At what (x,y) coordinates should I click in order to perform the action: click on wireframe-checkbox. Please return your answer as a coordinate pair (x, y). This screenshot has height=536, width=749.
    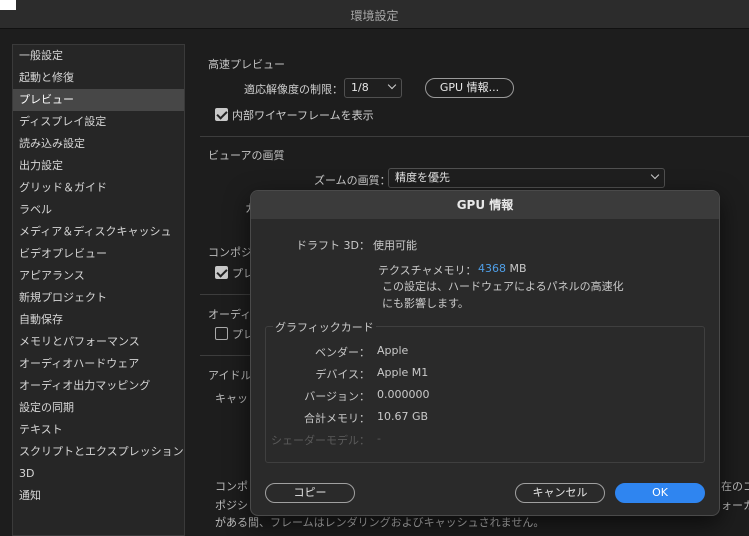
    Looking at the image, I should click on (221, 114).